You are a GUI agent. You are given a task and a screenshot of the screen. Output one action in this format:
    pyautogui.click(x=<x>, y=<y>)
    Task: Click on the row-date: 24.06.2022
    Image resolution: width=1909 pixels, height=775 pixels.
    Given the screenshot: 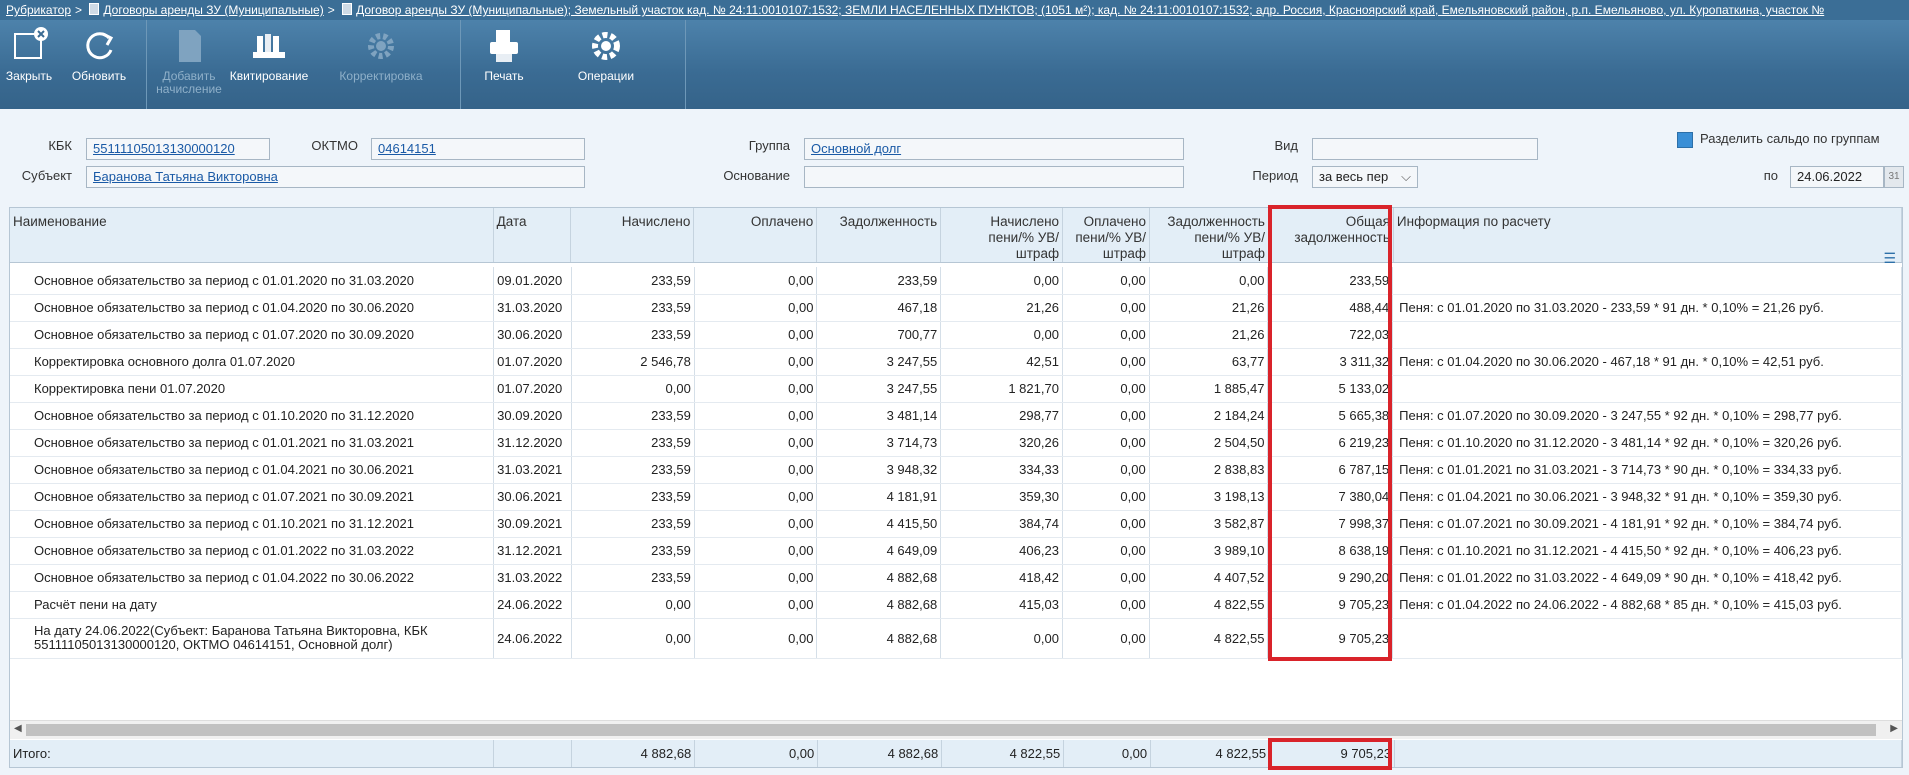 What is the action you would take?
    pyautogui.click(x=533, y=638)
    